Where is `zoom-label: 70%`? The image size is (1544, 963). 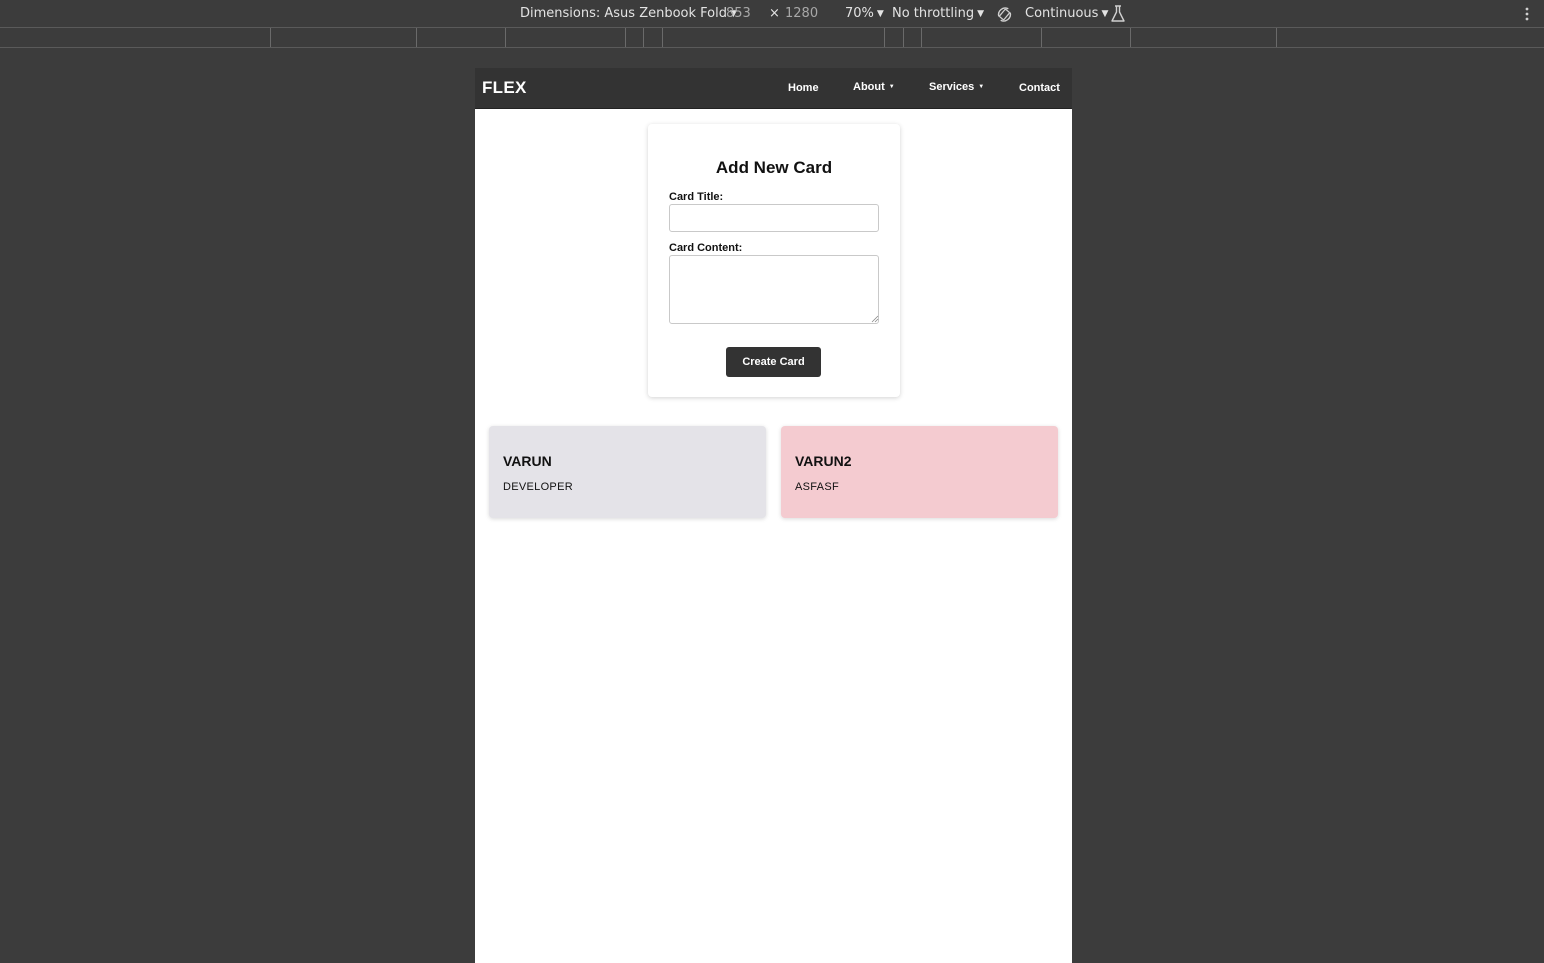 zoom-label: 70% is located at coordinates (859, 13).